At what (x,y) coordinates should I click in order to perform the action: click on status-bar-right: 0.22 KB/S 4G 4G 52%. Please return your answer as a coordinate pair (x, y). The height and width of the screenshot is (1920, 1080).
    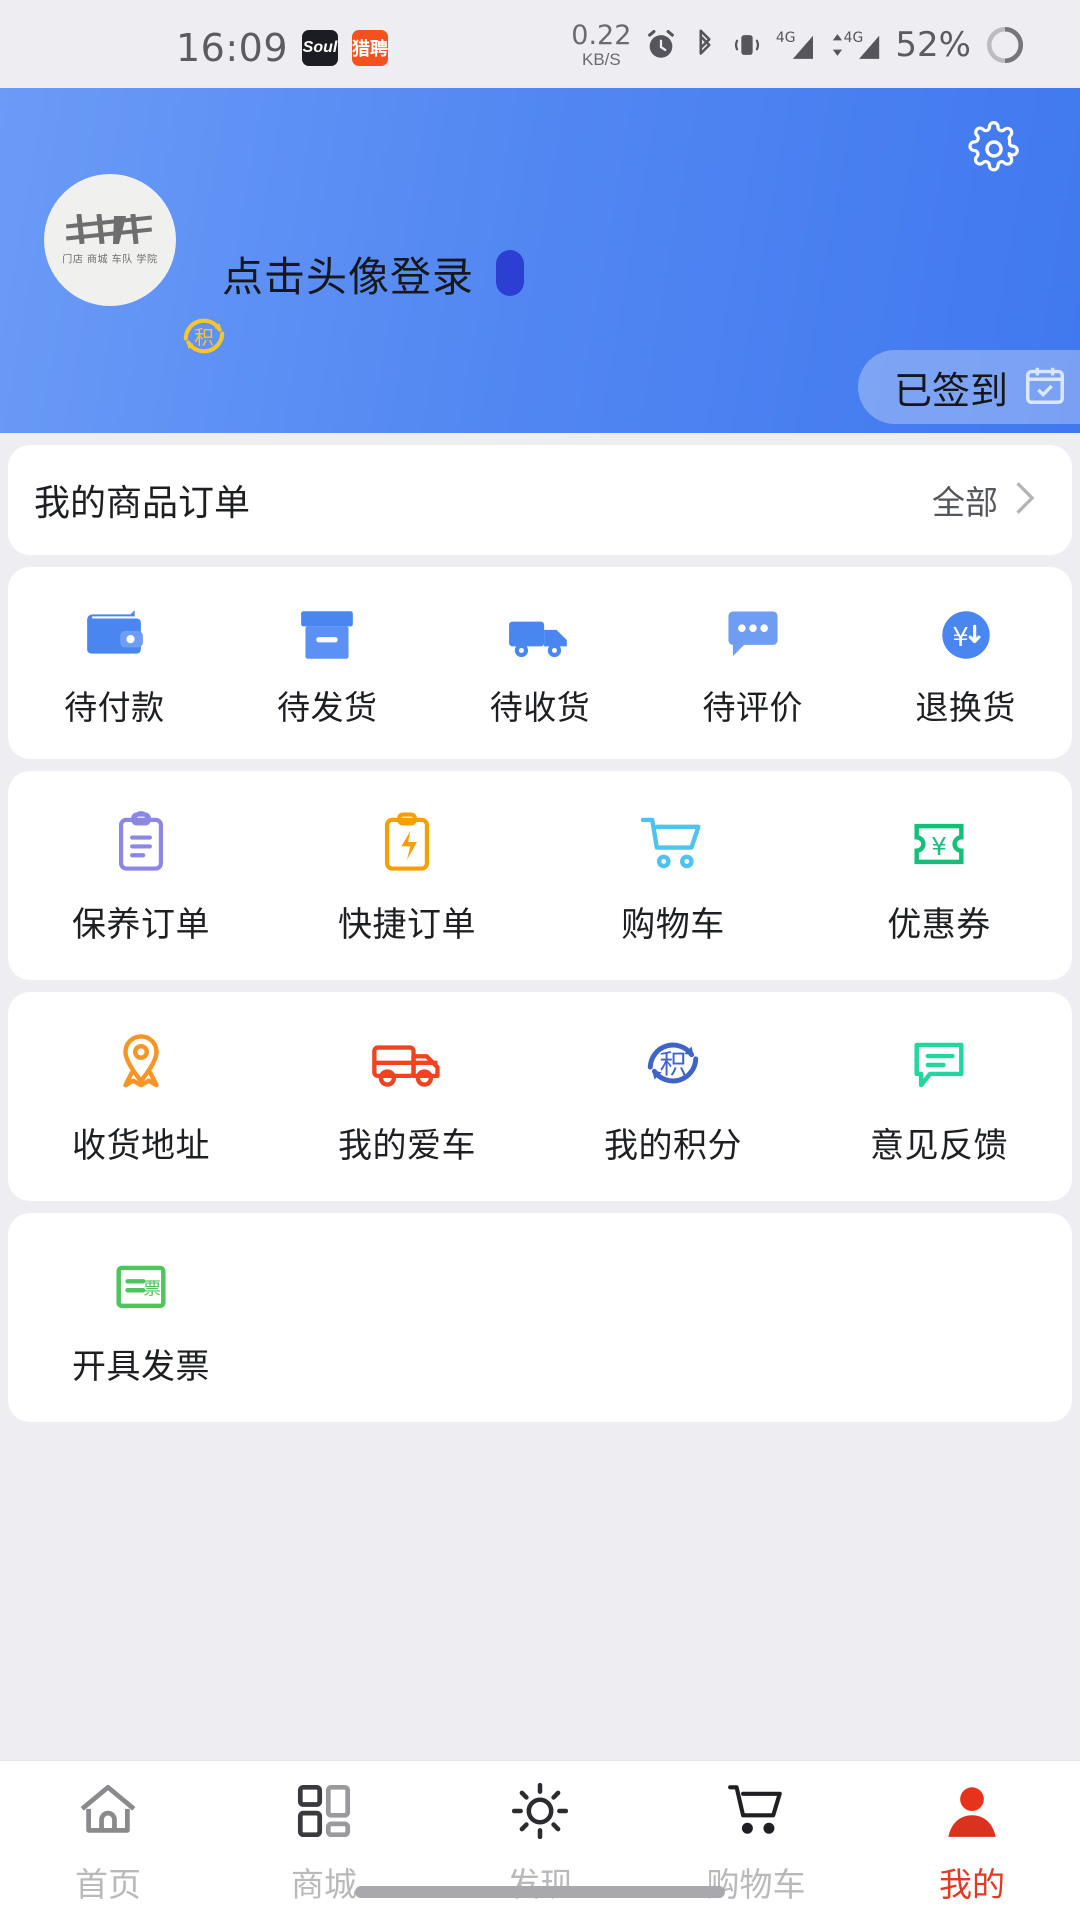
    Looking at the image, I should click on (798, 45).